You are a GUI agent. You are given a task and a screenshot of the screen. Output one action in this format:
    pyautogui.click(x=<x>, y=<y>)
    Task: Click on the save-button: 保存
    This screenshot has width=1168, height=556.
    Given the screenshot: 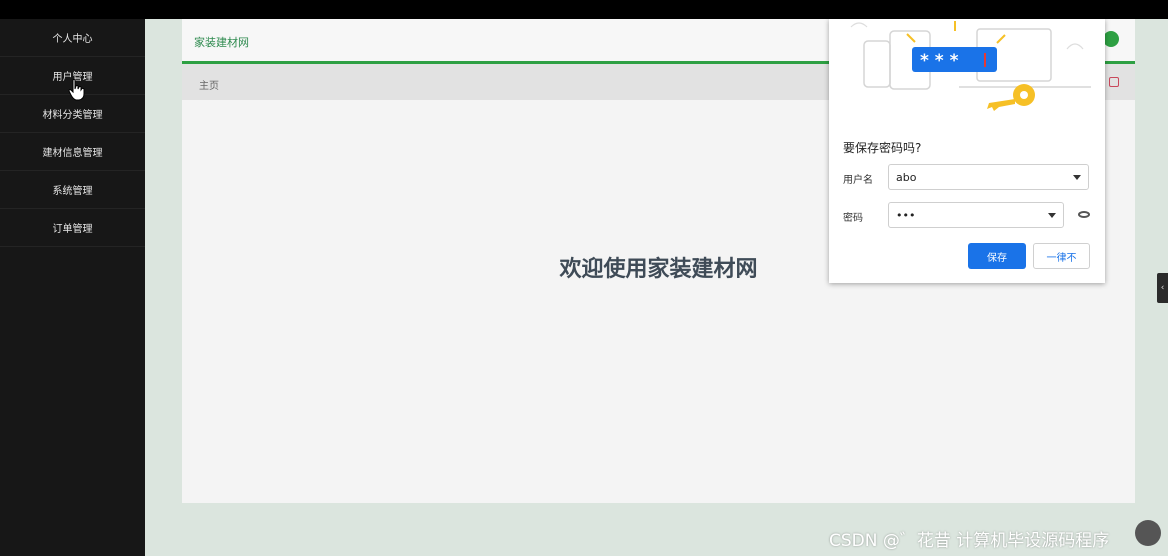 What is the action you would take?
    pyautogui.click(x=997, y=256)
    